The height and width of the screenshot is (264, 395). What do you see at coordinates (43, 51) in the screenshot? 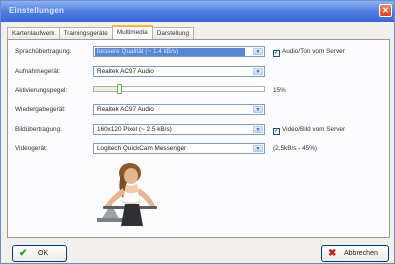
I see `sprachuebertragung-label: Sprachübertragung:` at bounding box center [43, 51].